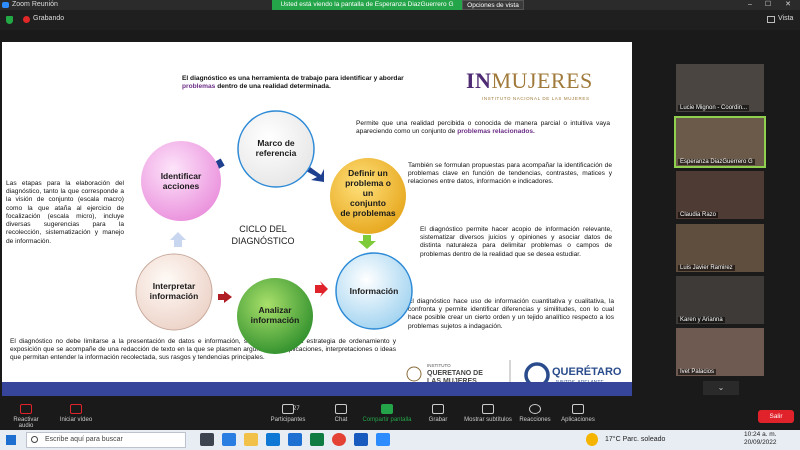  What do you see at coordinates (383, 439) in the screenshot?
I see `zoom-taskbar-icon` at bounding box center [383, 439].